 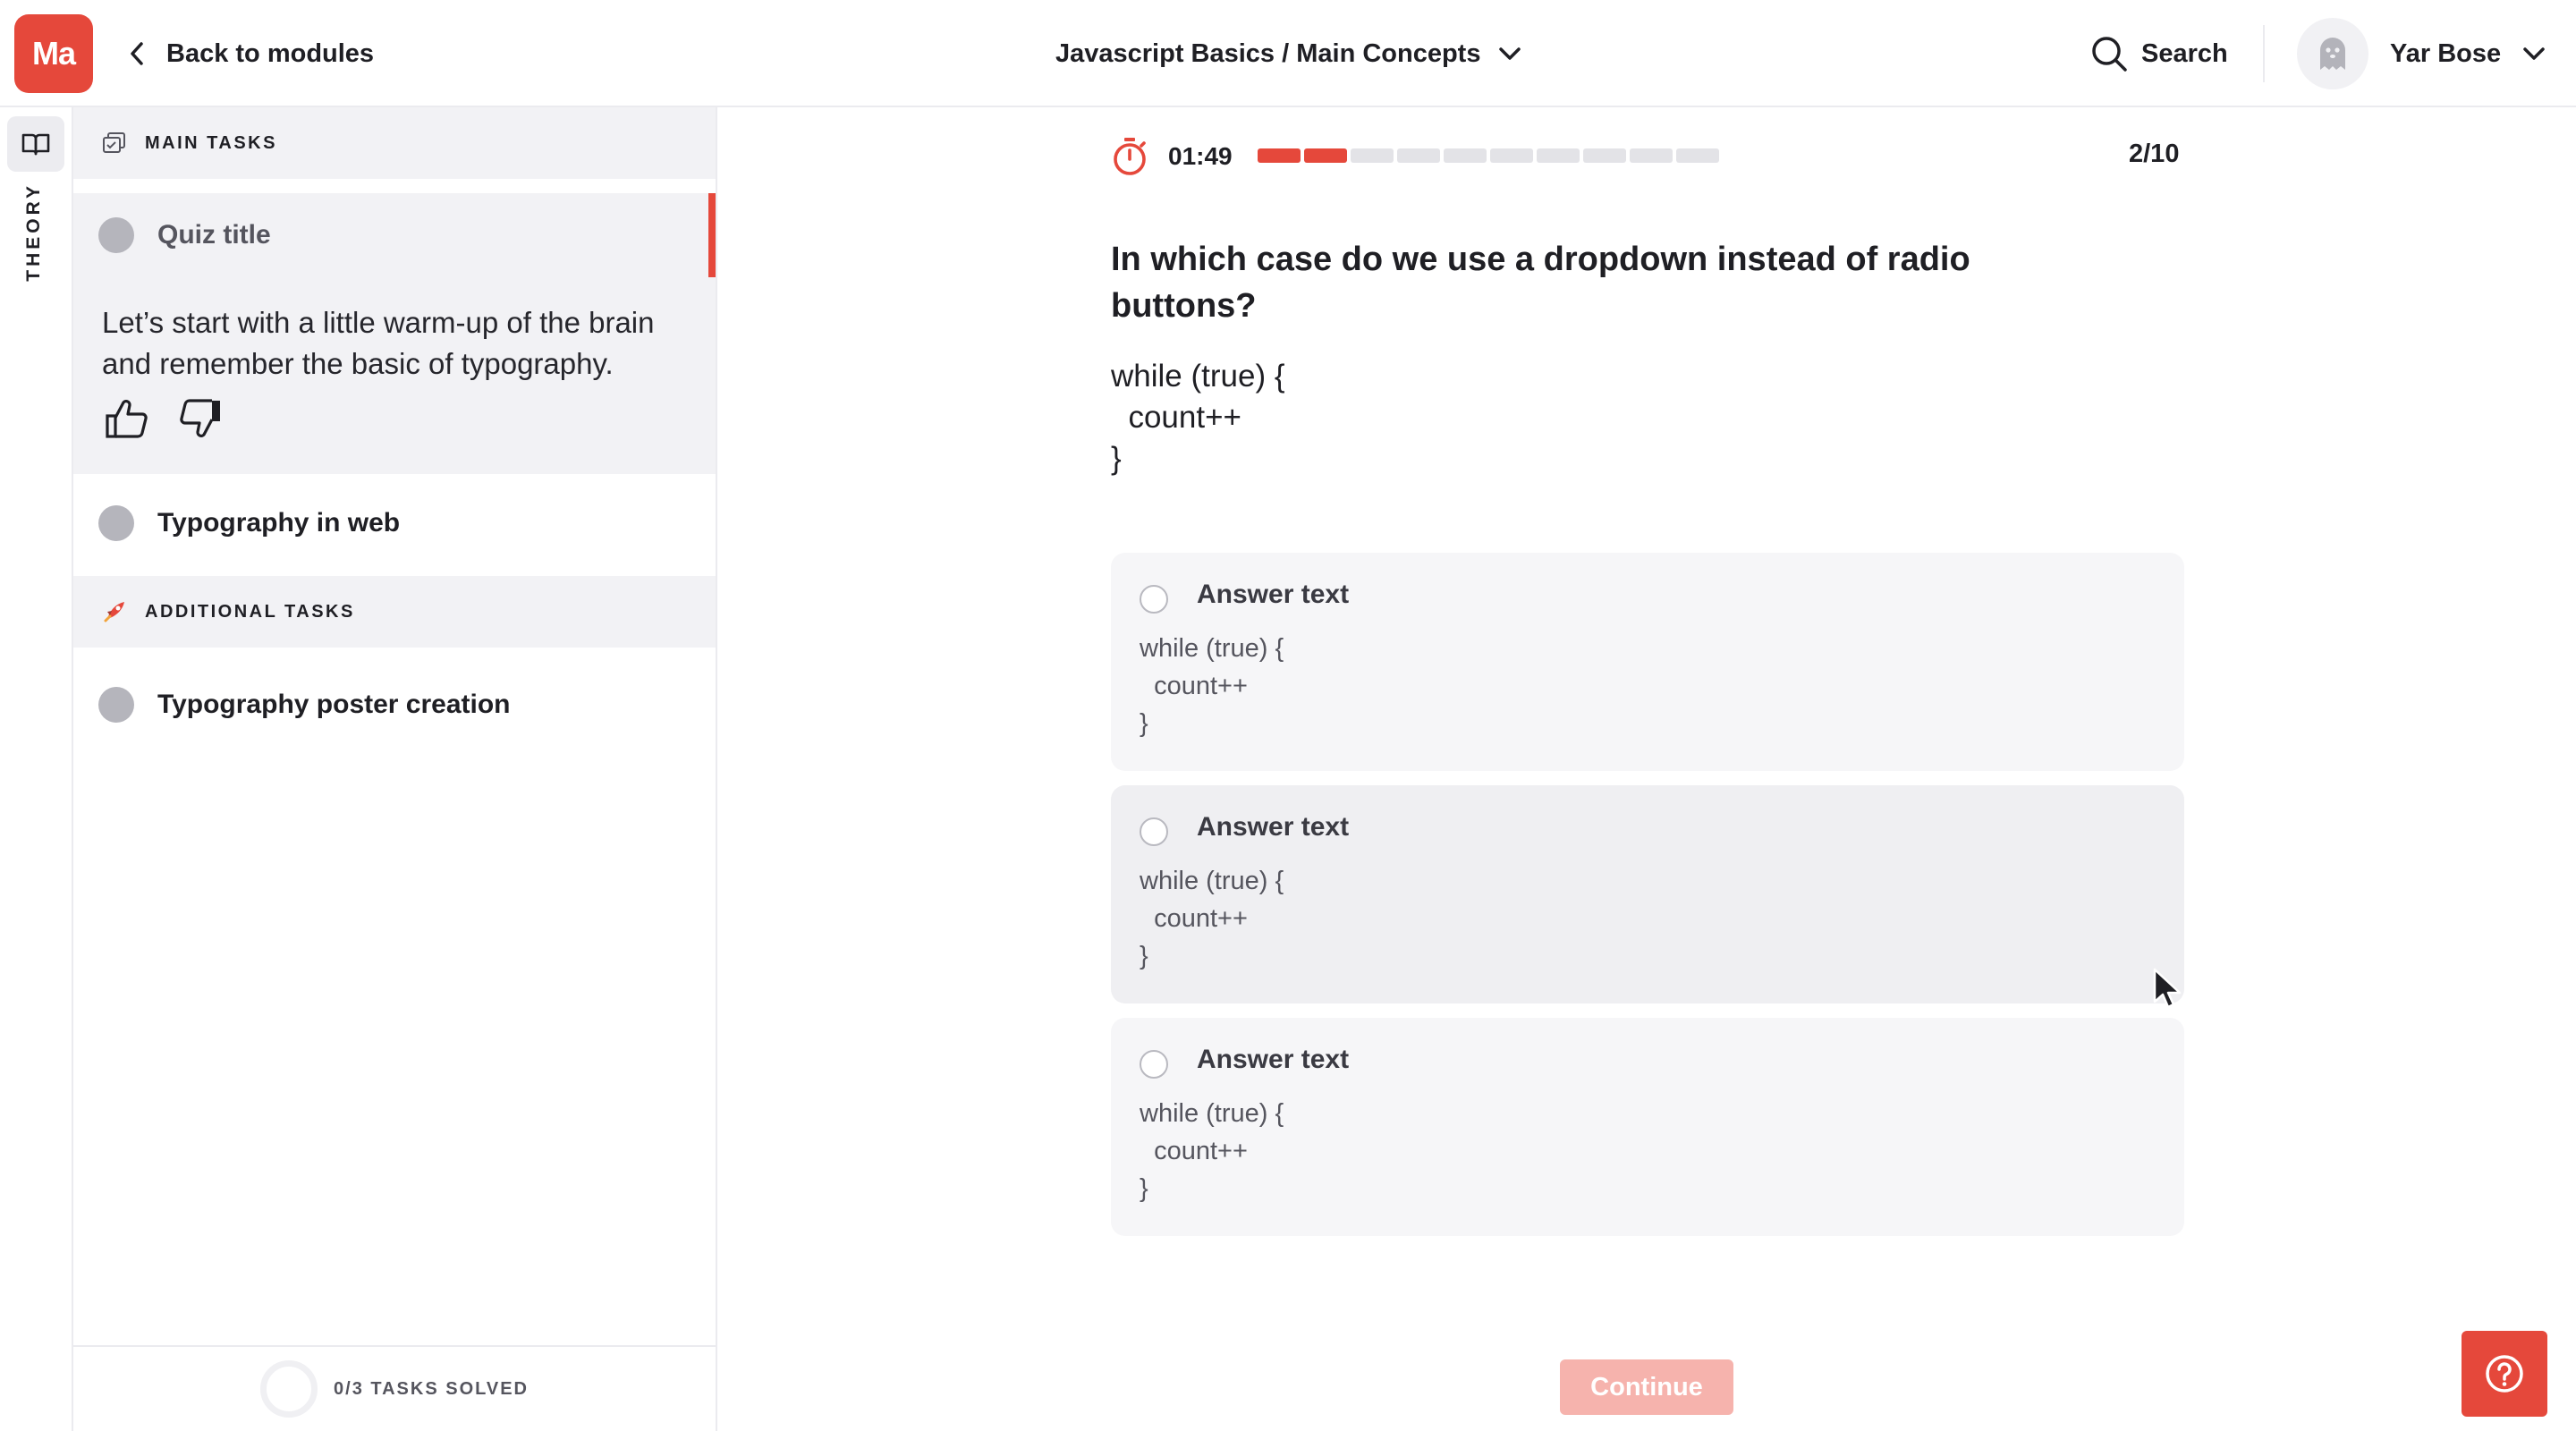 What do you see at coordinates (1647, 1127) in the screenshot?
I see `answer-option-3: Answer text while (true) { count++ }` at bounding box center [1647, 1127].